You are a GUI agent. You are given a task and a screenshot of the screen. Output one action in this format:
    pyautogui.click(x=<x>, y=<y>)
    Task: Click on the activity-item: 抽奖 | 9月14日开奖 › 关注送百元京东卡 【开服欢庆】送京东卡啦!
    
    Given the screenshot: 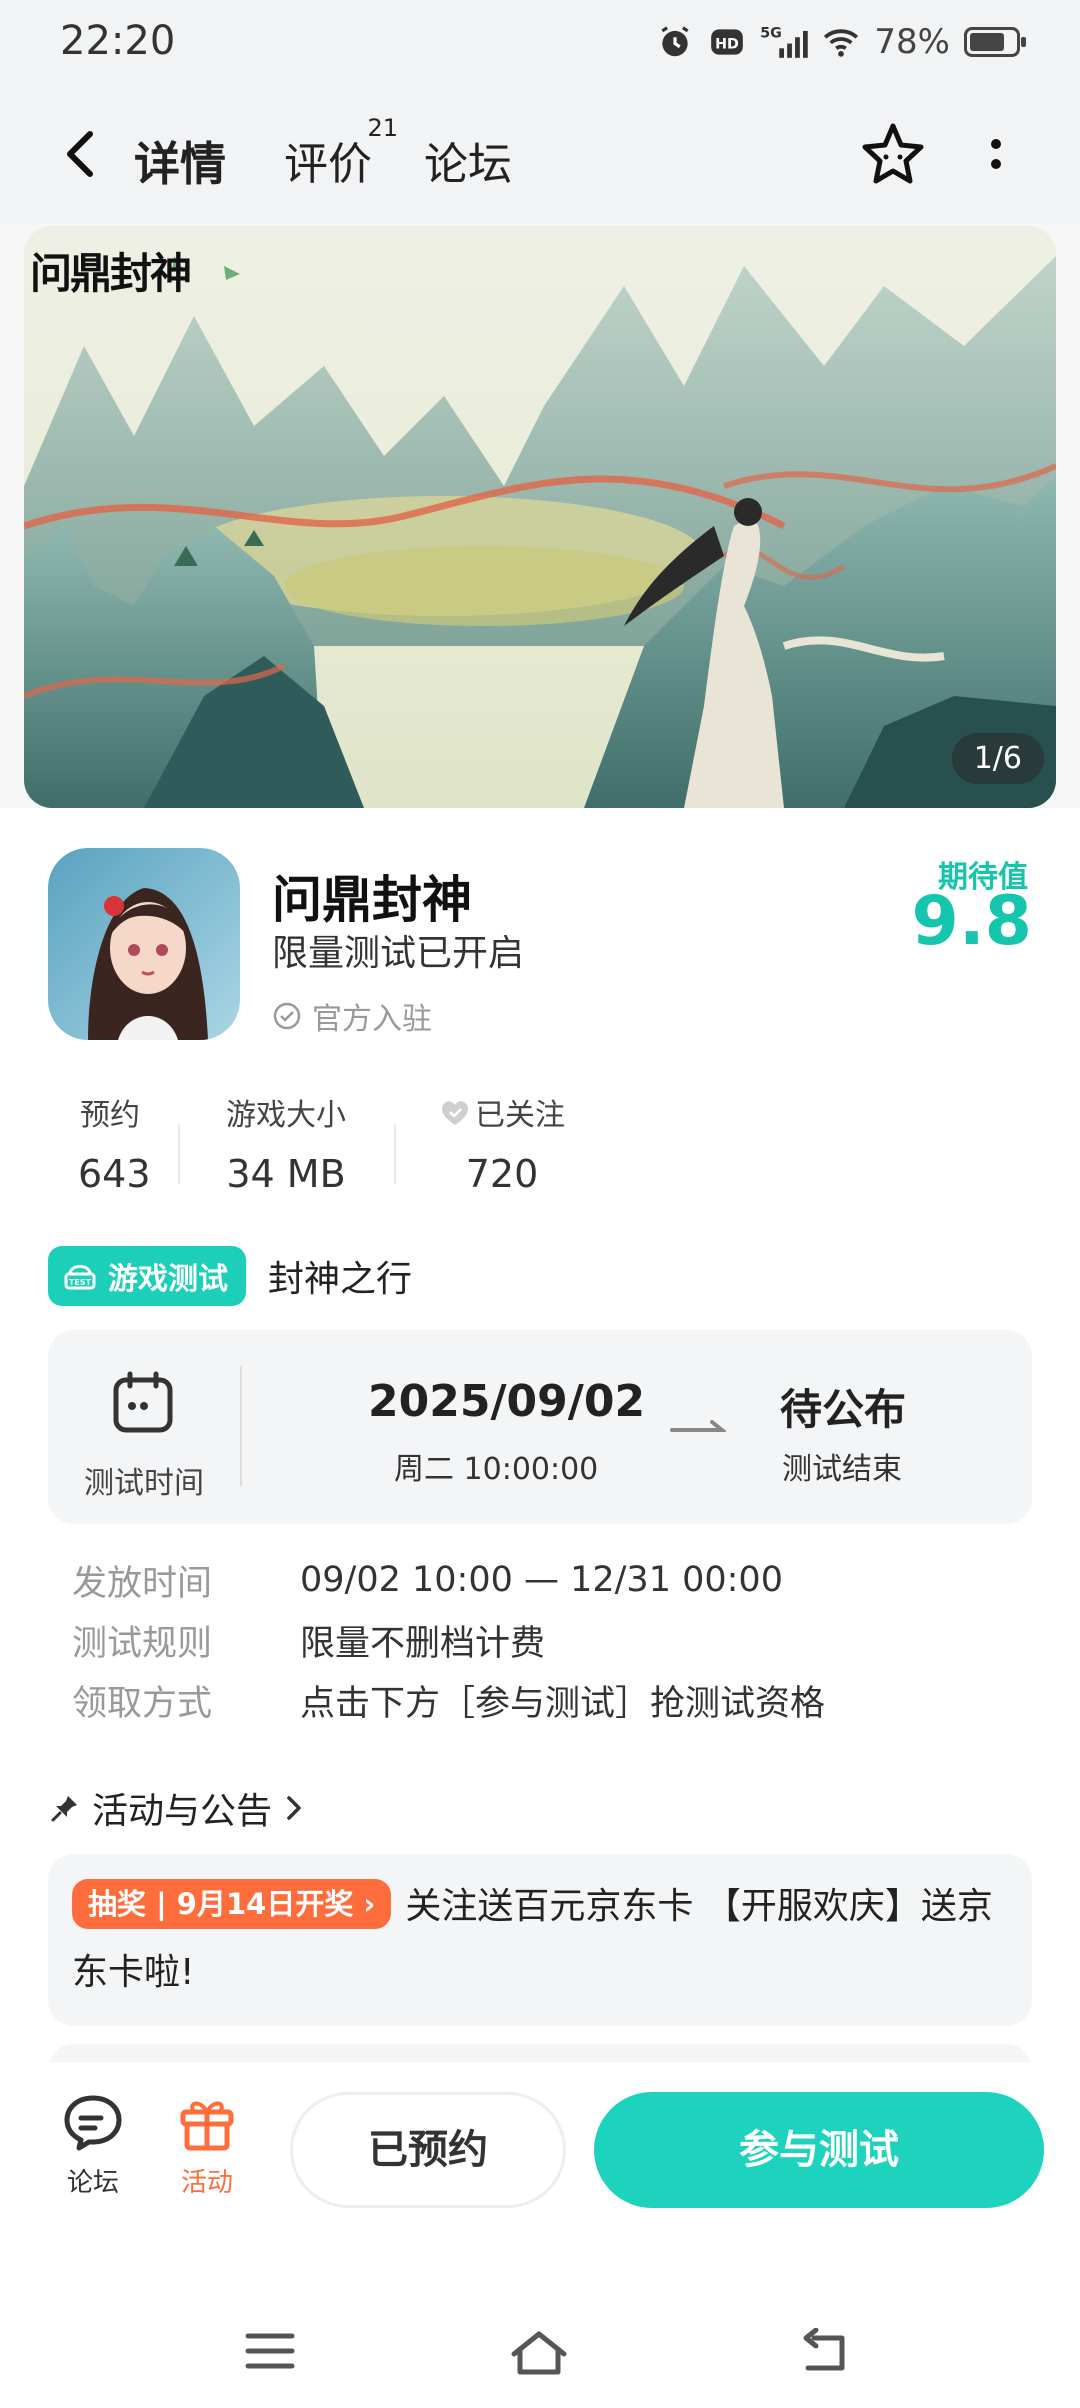 What is the action you would take?
    pyautogui.click(x=540, y=1940)
    